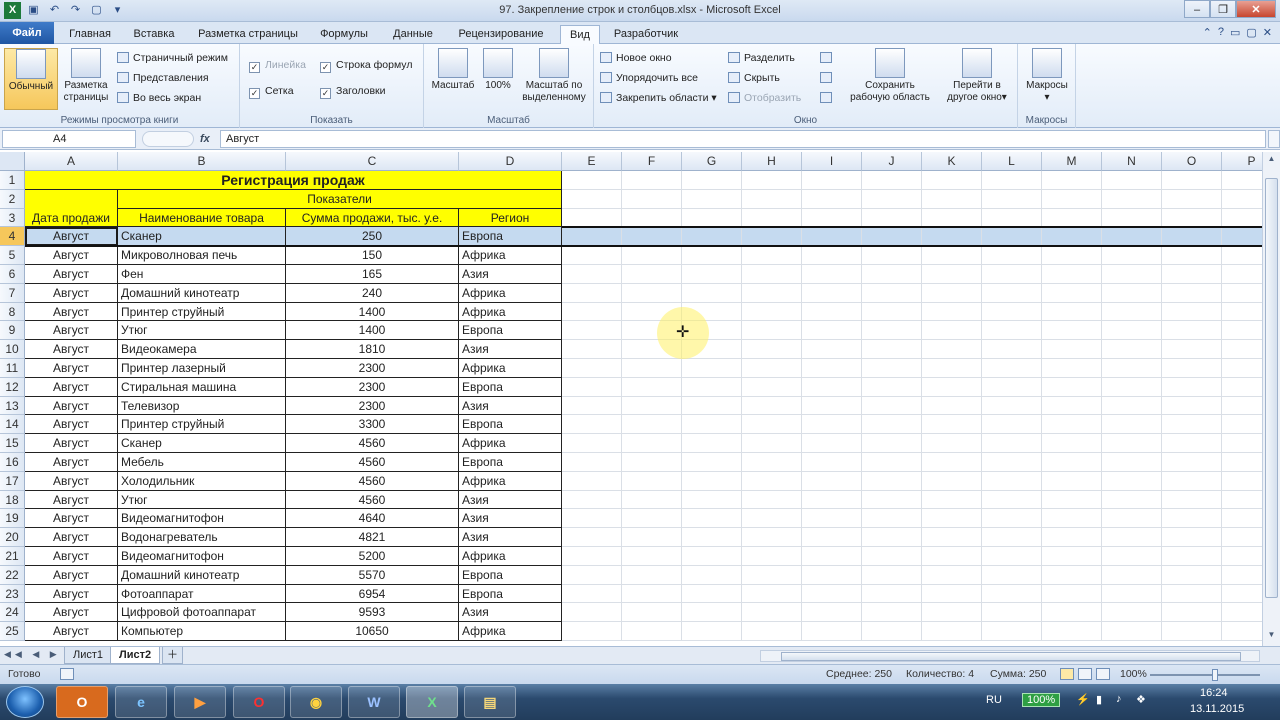  Describe the element at coordinates (277, 65) in the screenshot. I see `ruler-checkbox: ✓ Линейка` at that location.